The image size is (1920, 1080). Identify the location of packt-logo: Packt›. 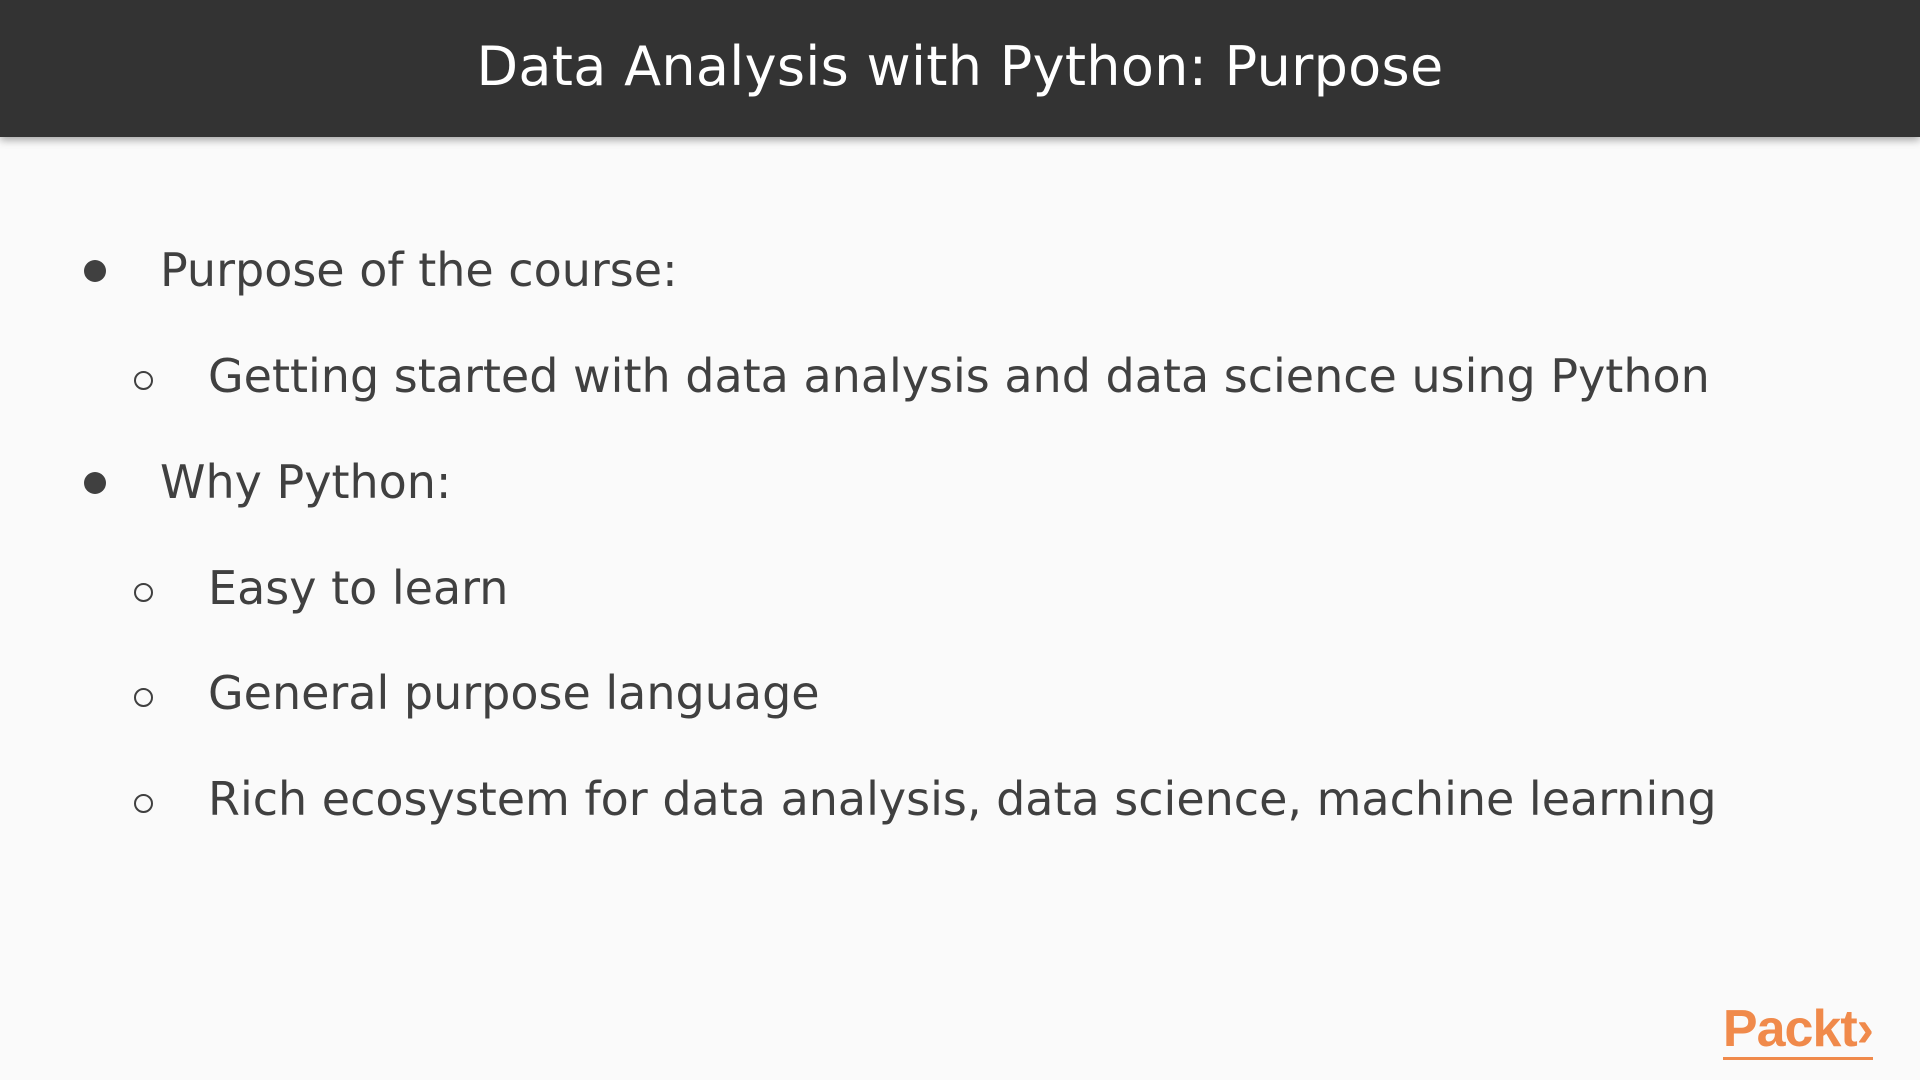
(1798, 1030).